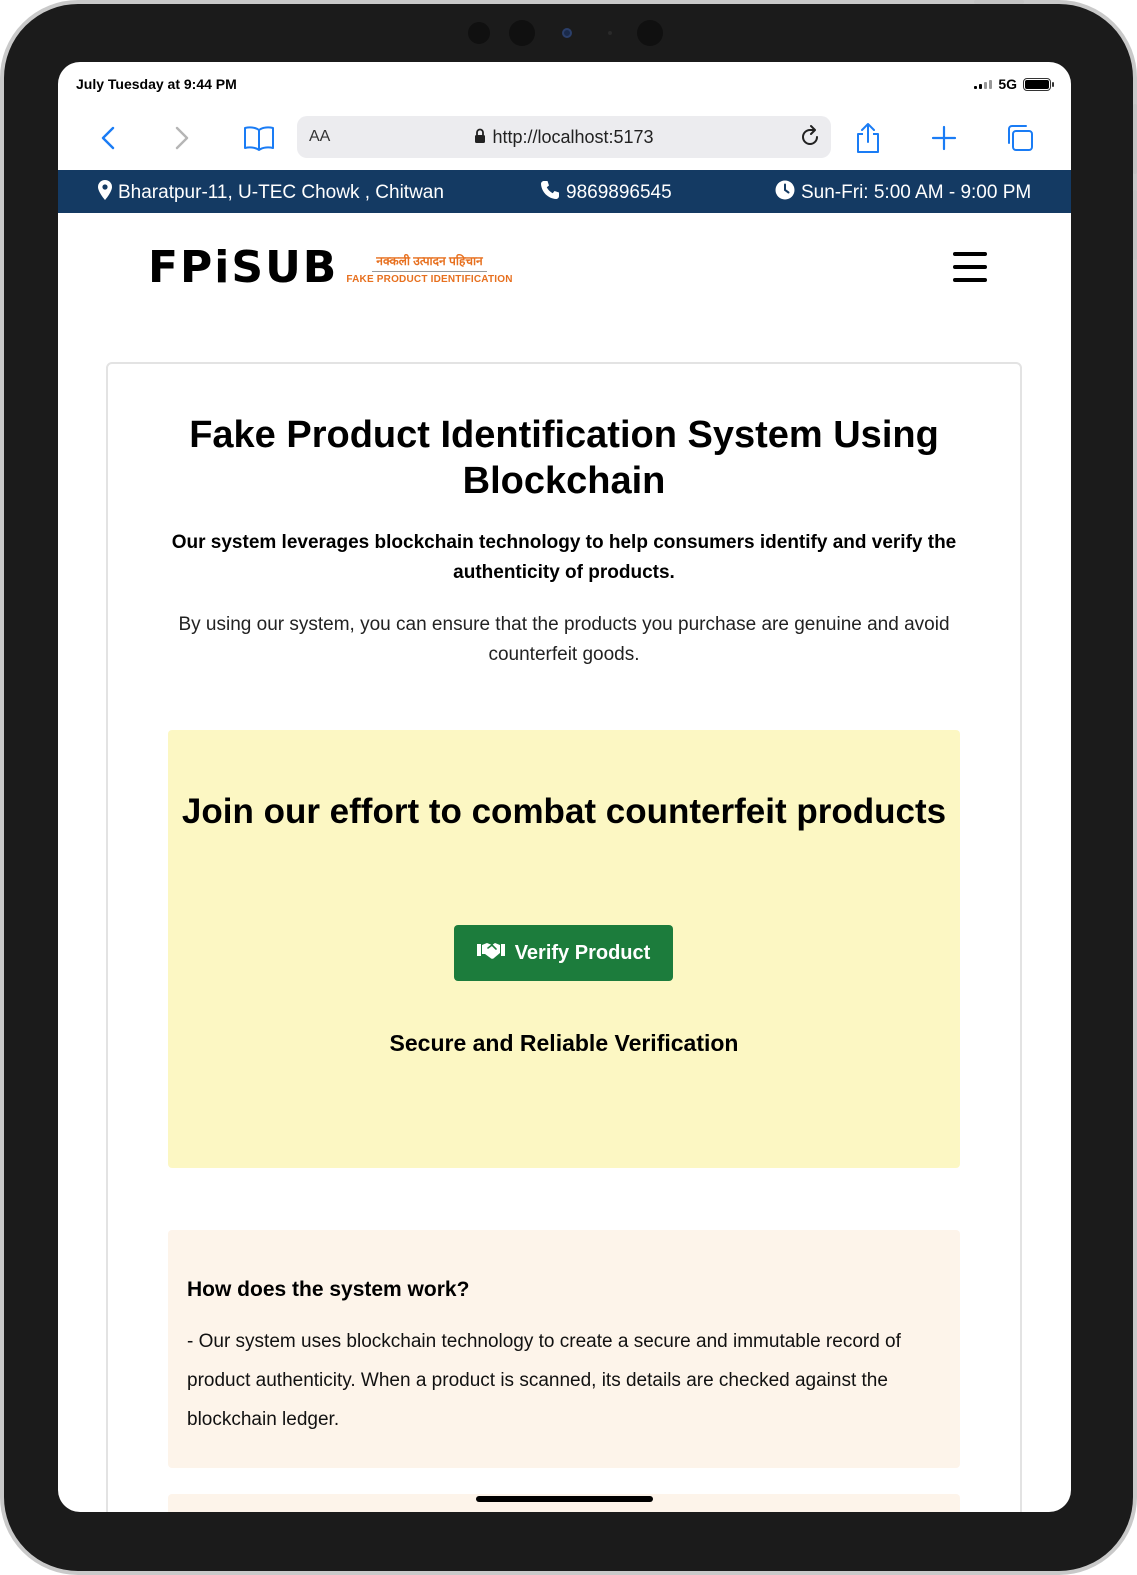 This screenshot has height=1575, width=1137. Describe the element at coordinates (970, 267) in the screenshot. I see `menu-icon` at that location.